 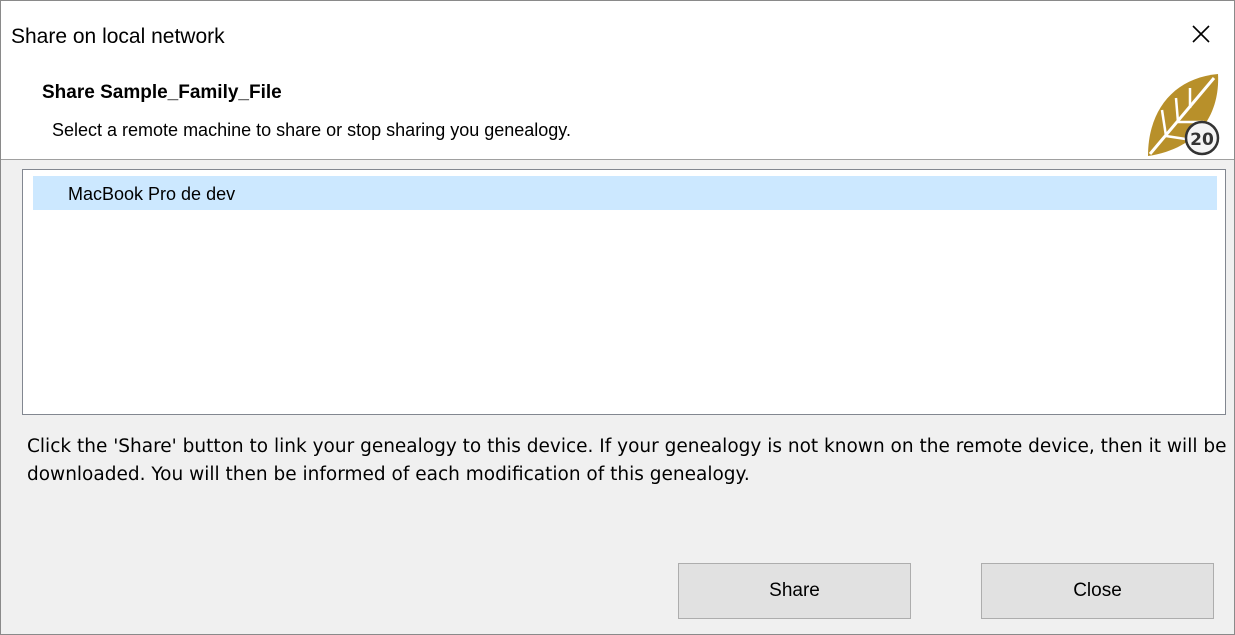 What do you see at coordinates (625, 193) in the screenshot?
I see `list-item-macbook-pro: MacBook Pro de dev` at bounding box center [625, 193].